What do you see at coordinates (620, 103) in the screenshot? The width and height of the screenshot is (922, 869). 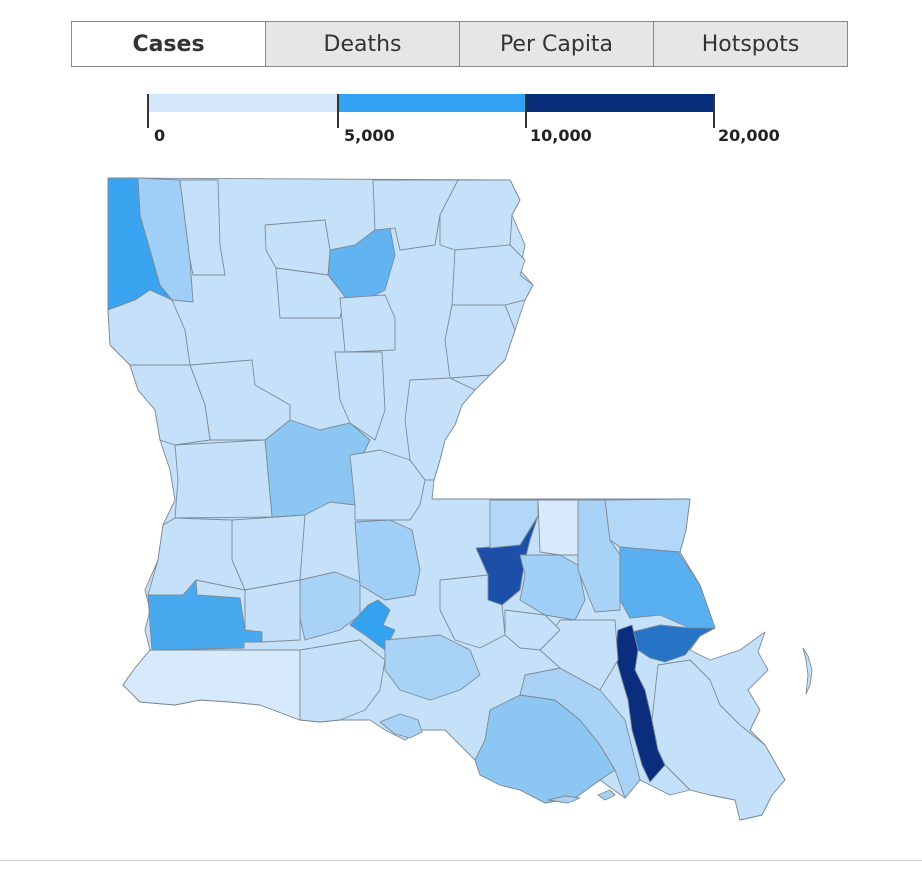 I see `legend-swatch-high` at bounding box center [620, 103].